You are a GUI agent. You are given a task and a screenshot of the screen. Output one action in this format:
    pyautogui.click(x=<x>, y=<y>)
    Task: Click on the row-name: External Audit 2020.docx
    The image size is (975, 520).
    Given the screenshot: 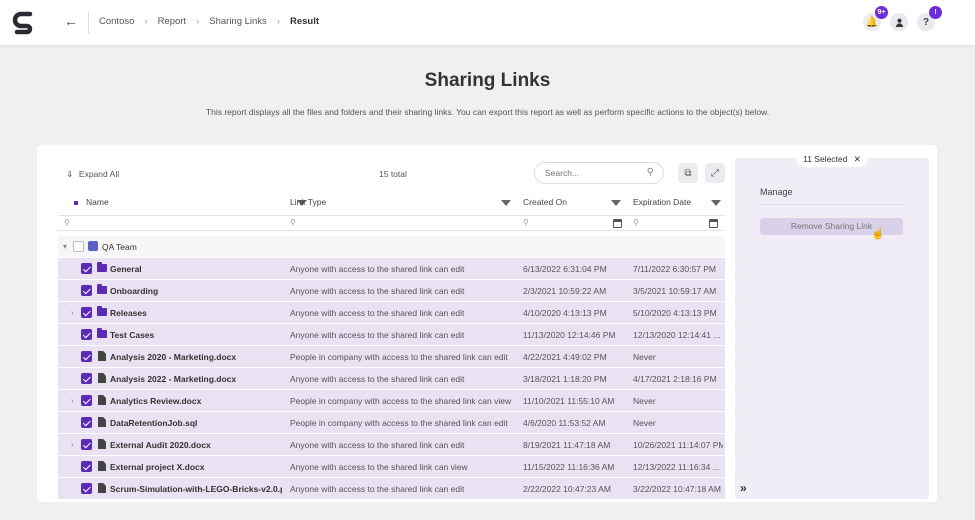 What is the action you would take?
    pyautogui.click(x=196, y=445)
    